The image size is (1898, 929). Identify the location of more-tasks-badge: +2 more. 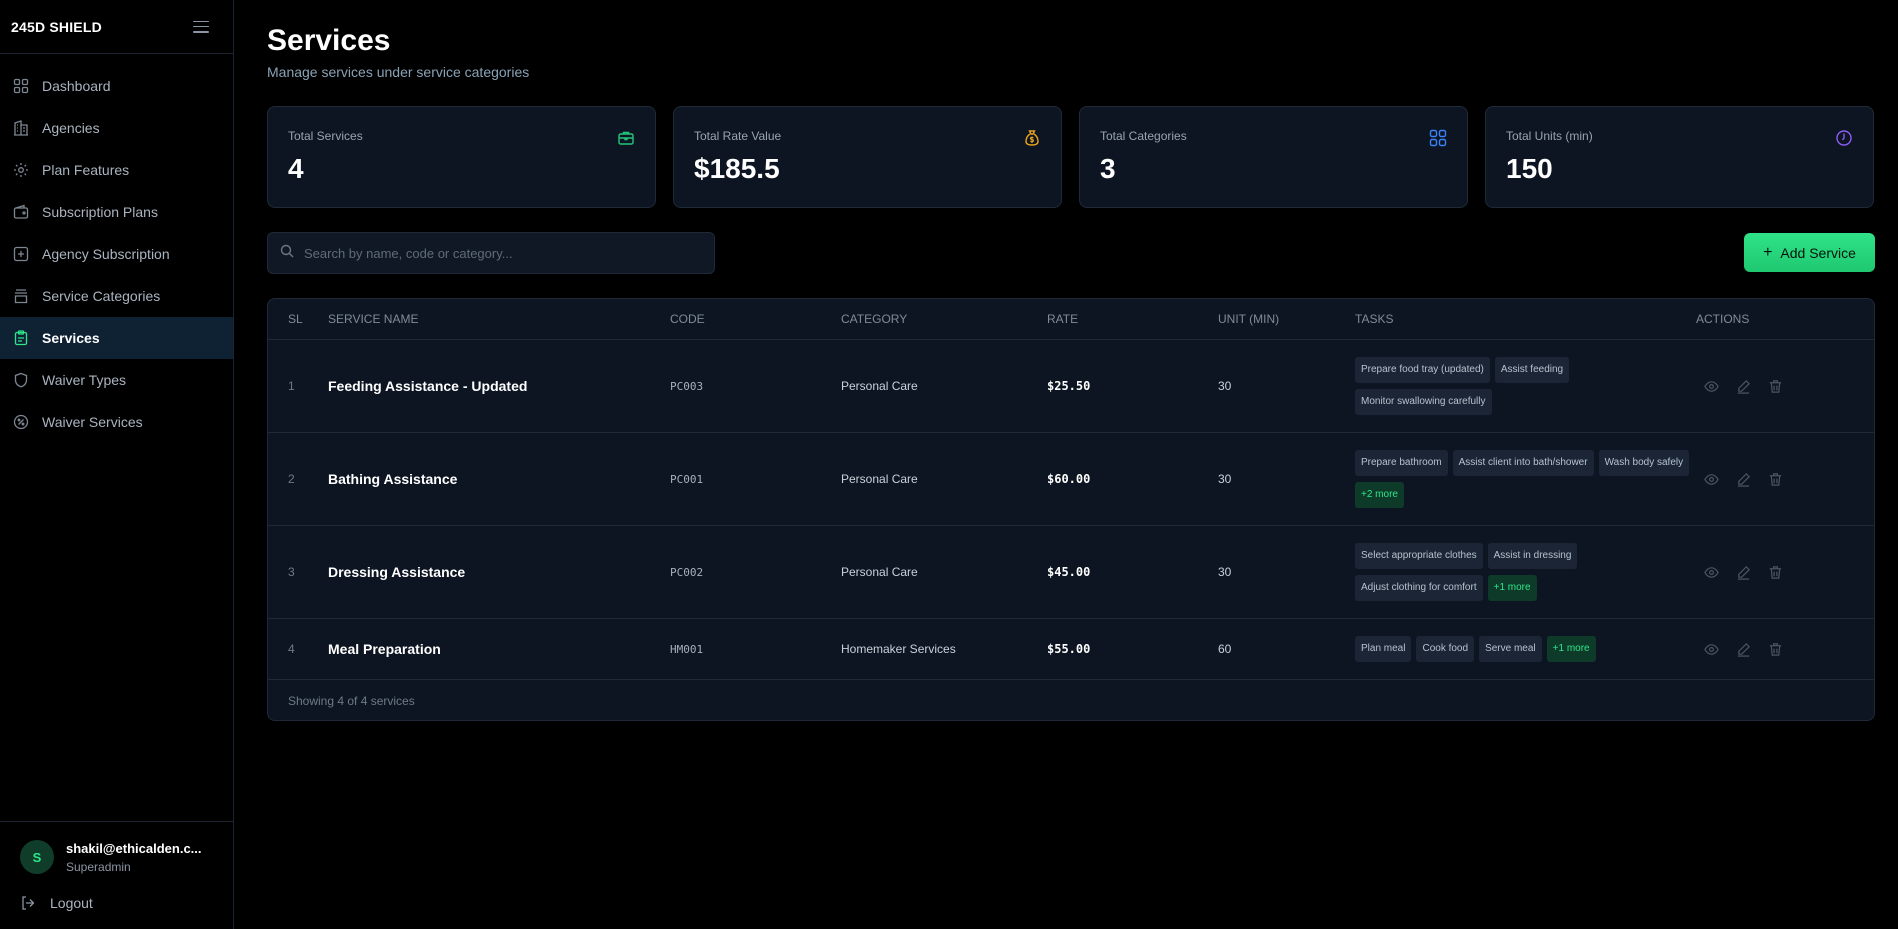
(1379, 495).